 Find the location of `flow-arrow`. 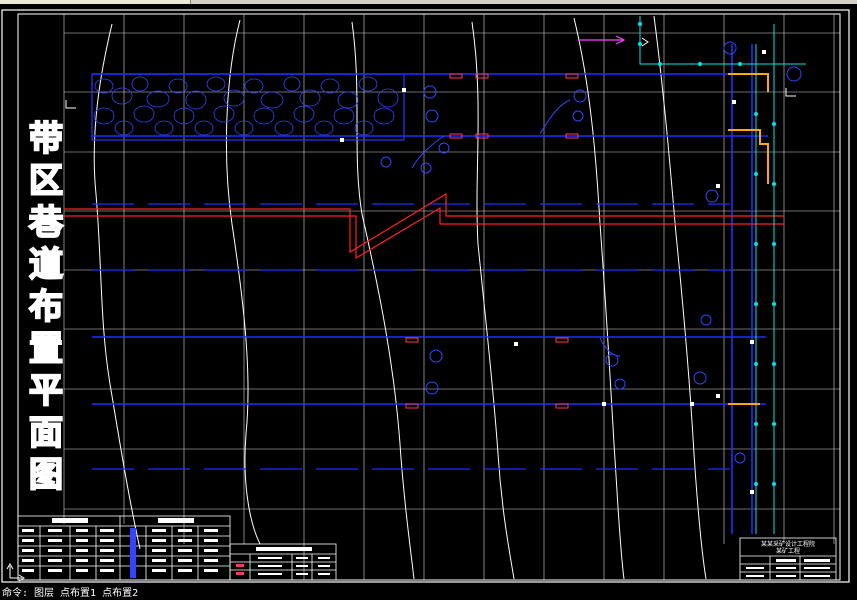

flow-arrow is located at coordinates (602, 40).